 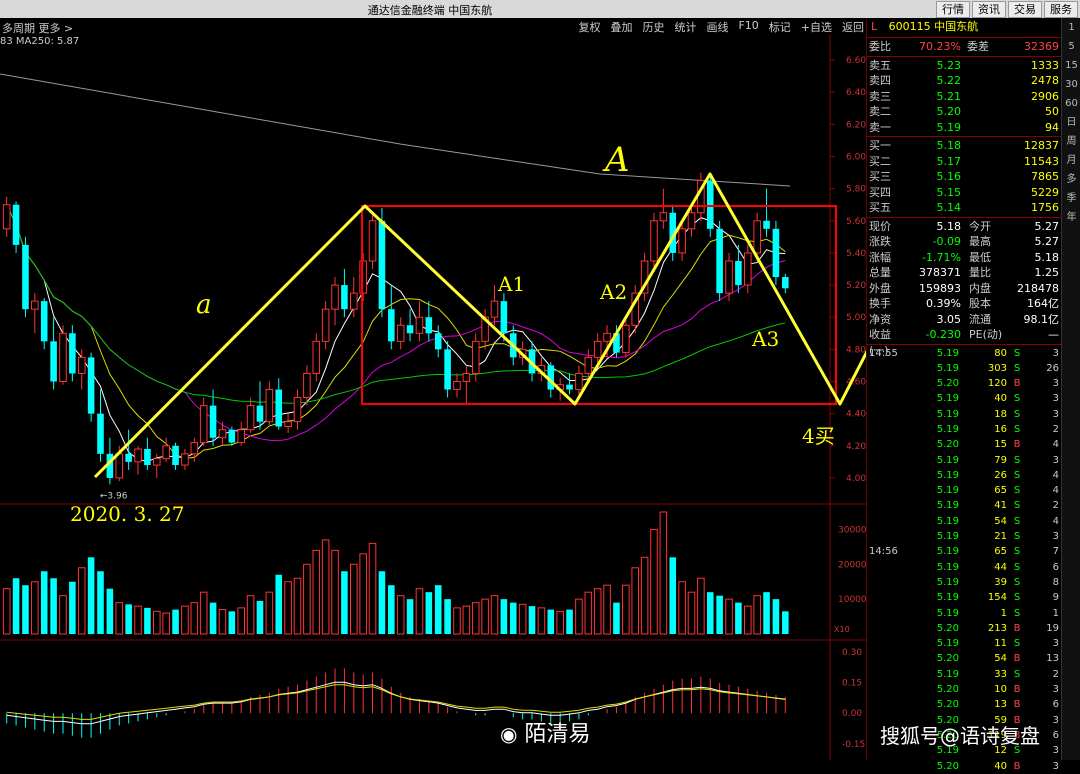 What do you see at coordinates (685, 27) in the screenshot?
I see `toolbar-button: 统计` at bounding box center [685, 27].